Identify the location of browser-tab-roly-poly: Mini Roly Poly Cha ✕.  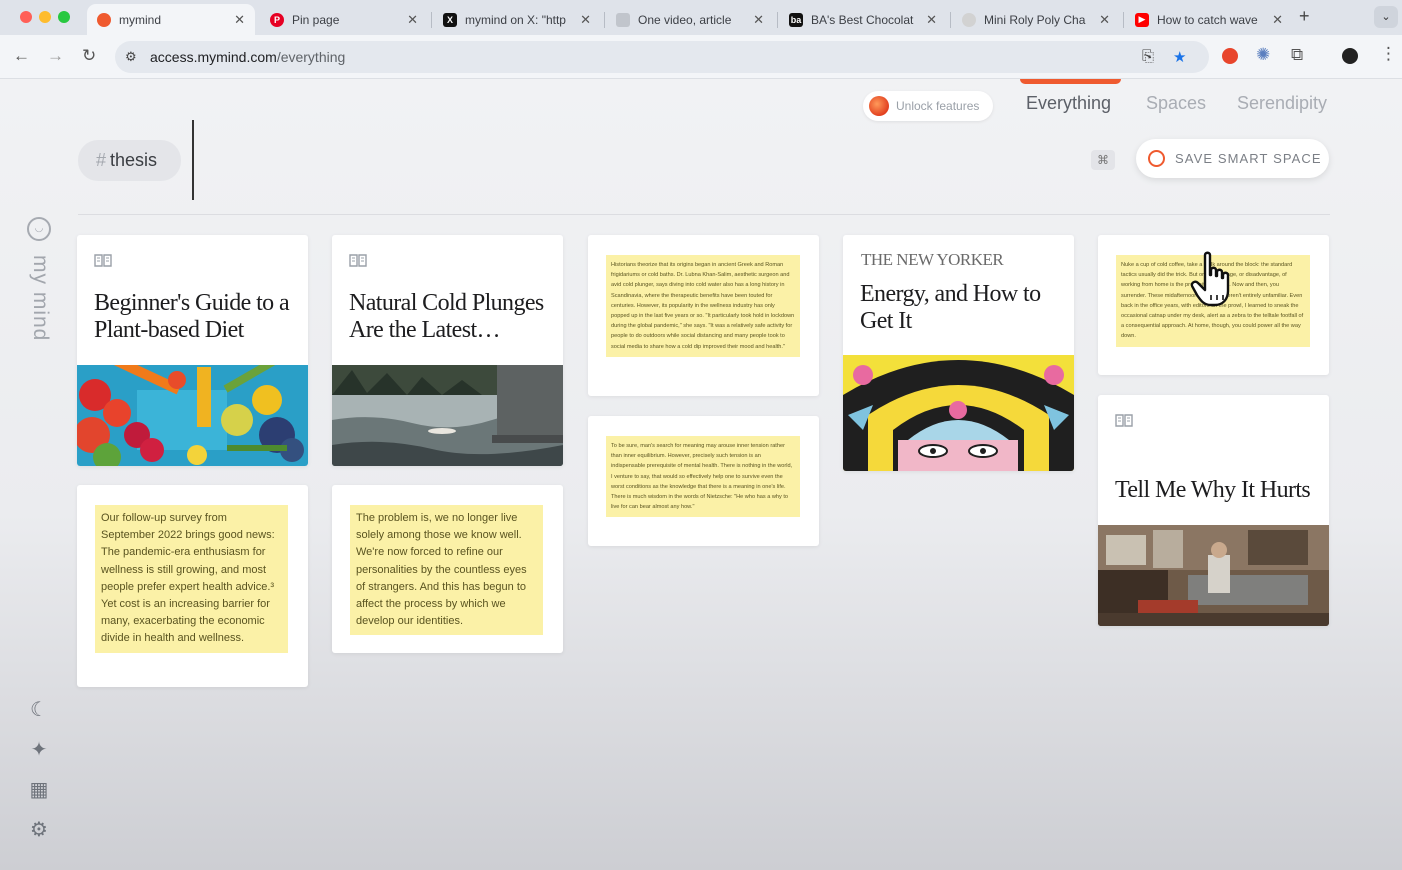
(1036, 19).